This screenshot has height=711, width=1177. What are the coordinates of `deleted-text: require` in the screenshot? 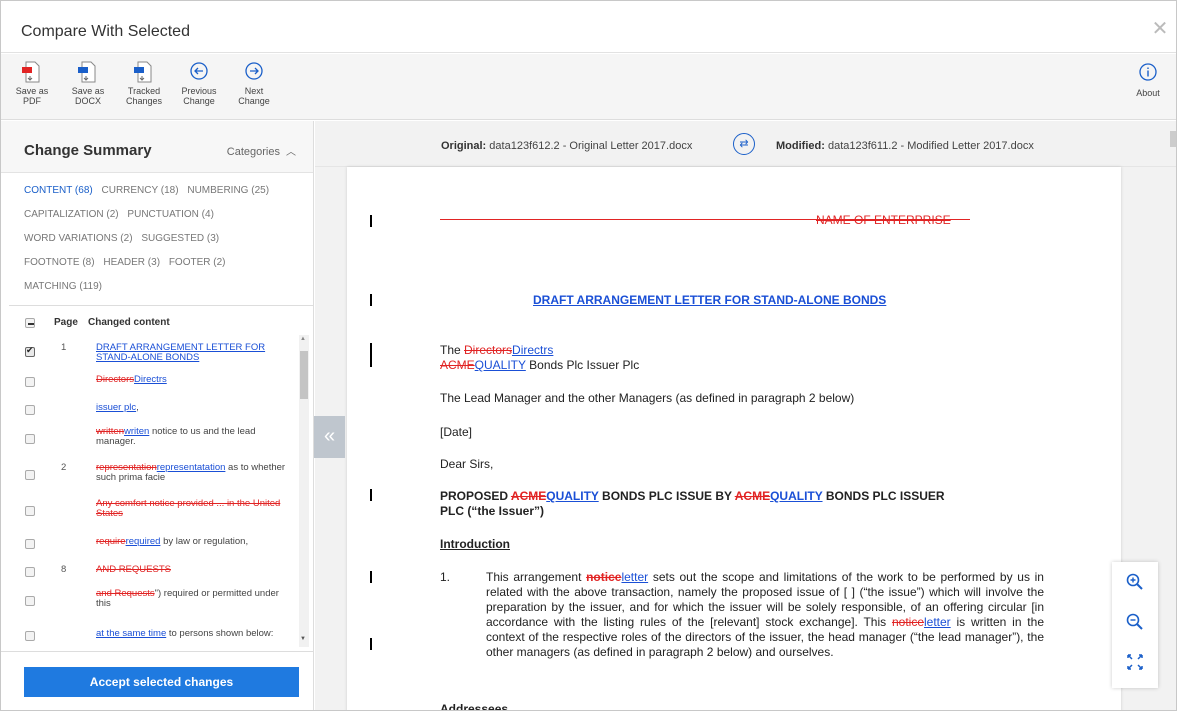 It's located at (111, 541).